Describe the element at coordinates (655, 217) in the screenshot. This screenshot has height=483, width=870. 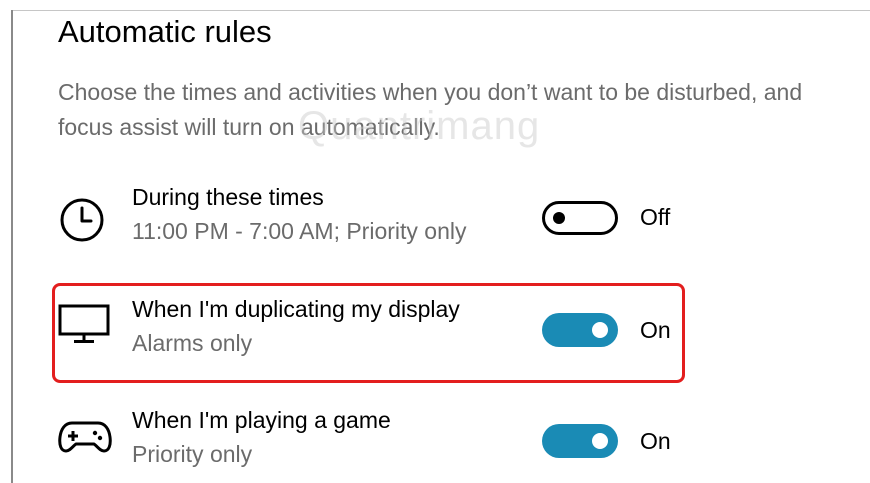
I see `toggle-state-label: Off` at that location.